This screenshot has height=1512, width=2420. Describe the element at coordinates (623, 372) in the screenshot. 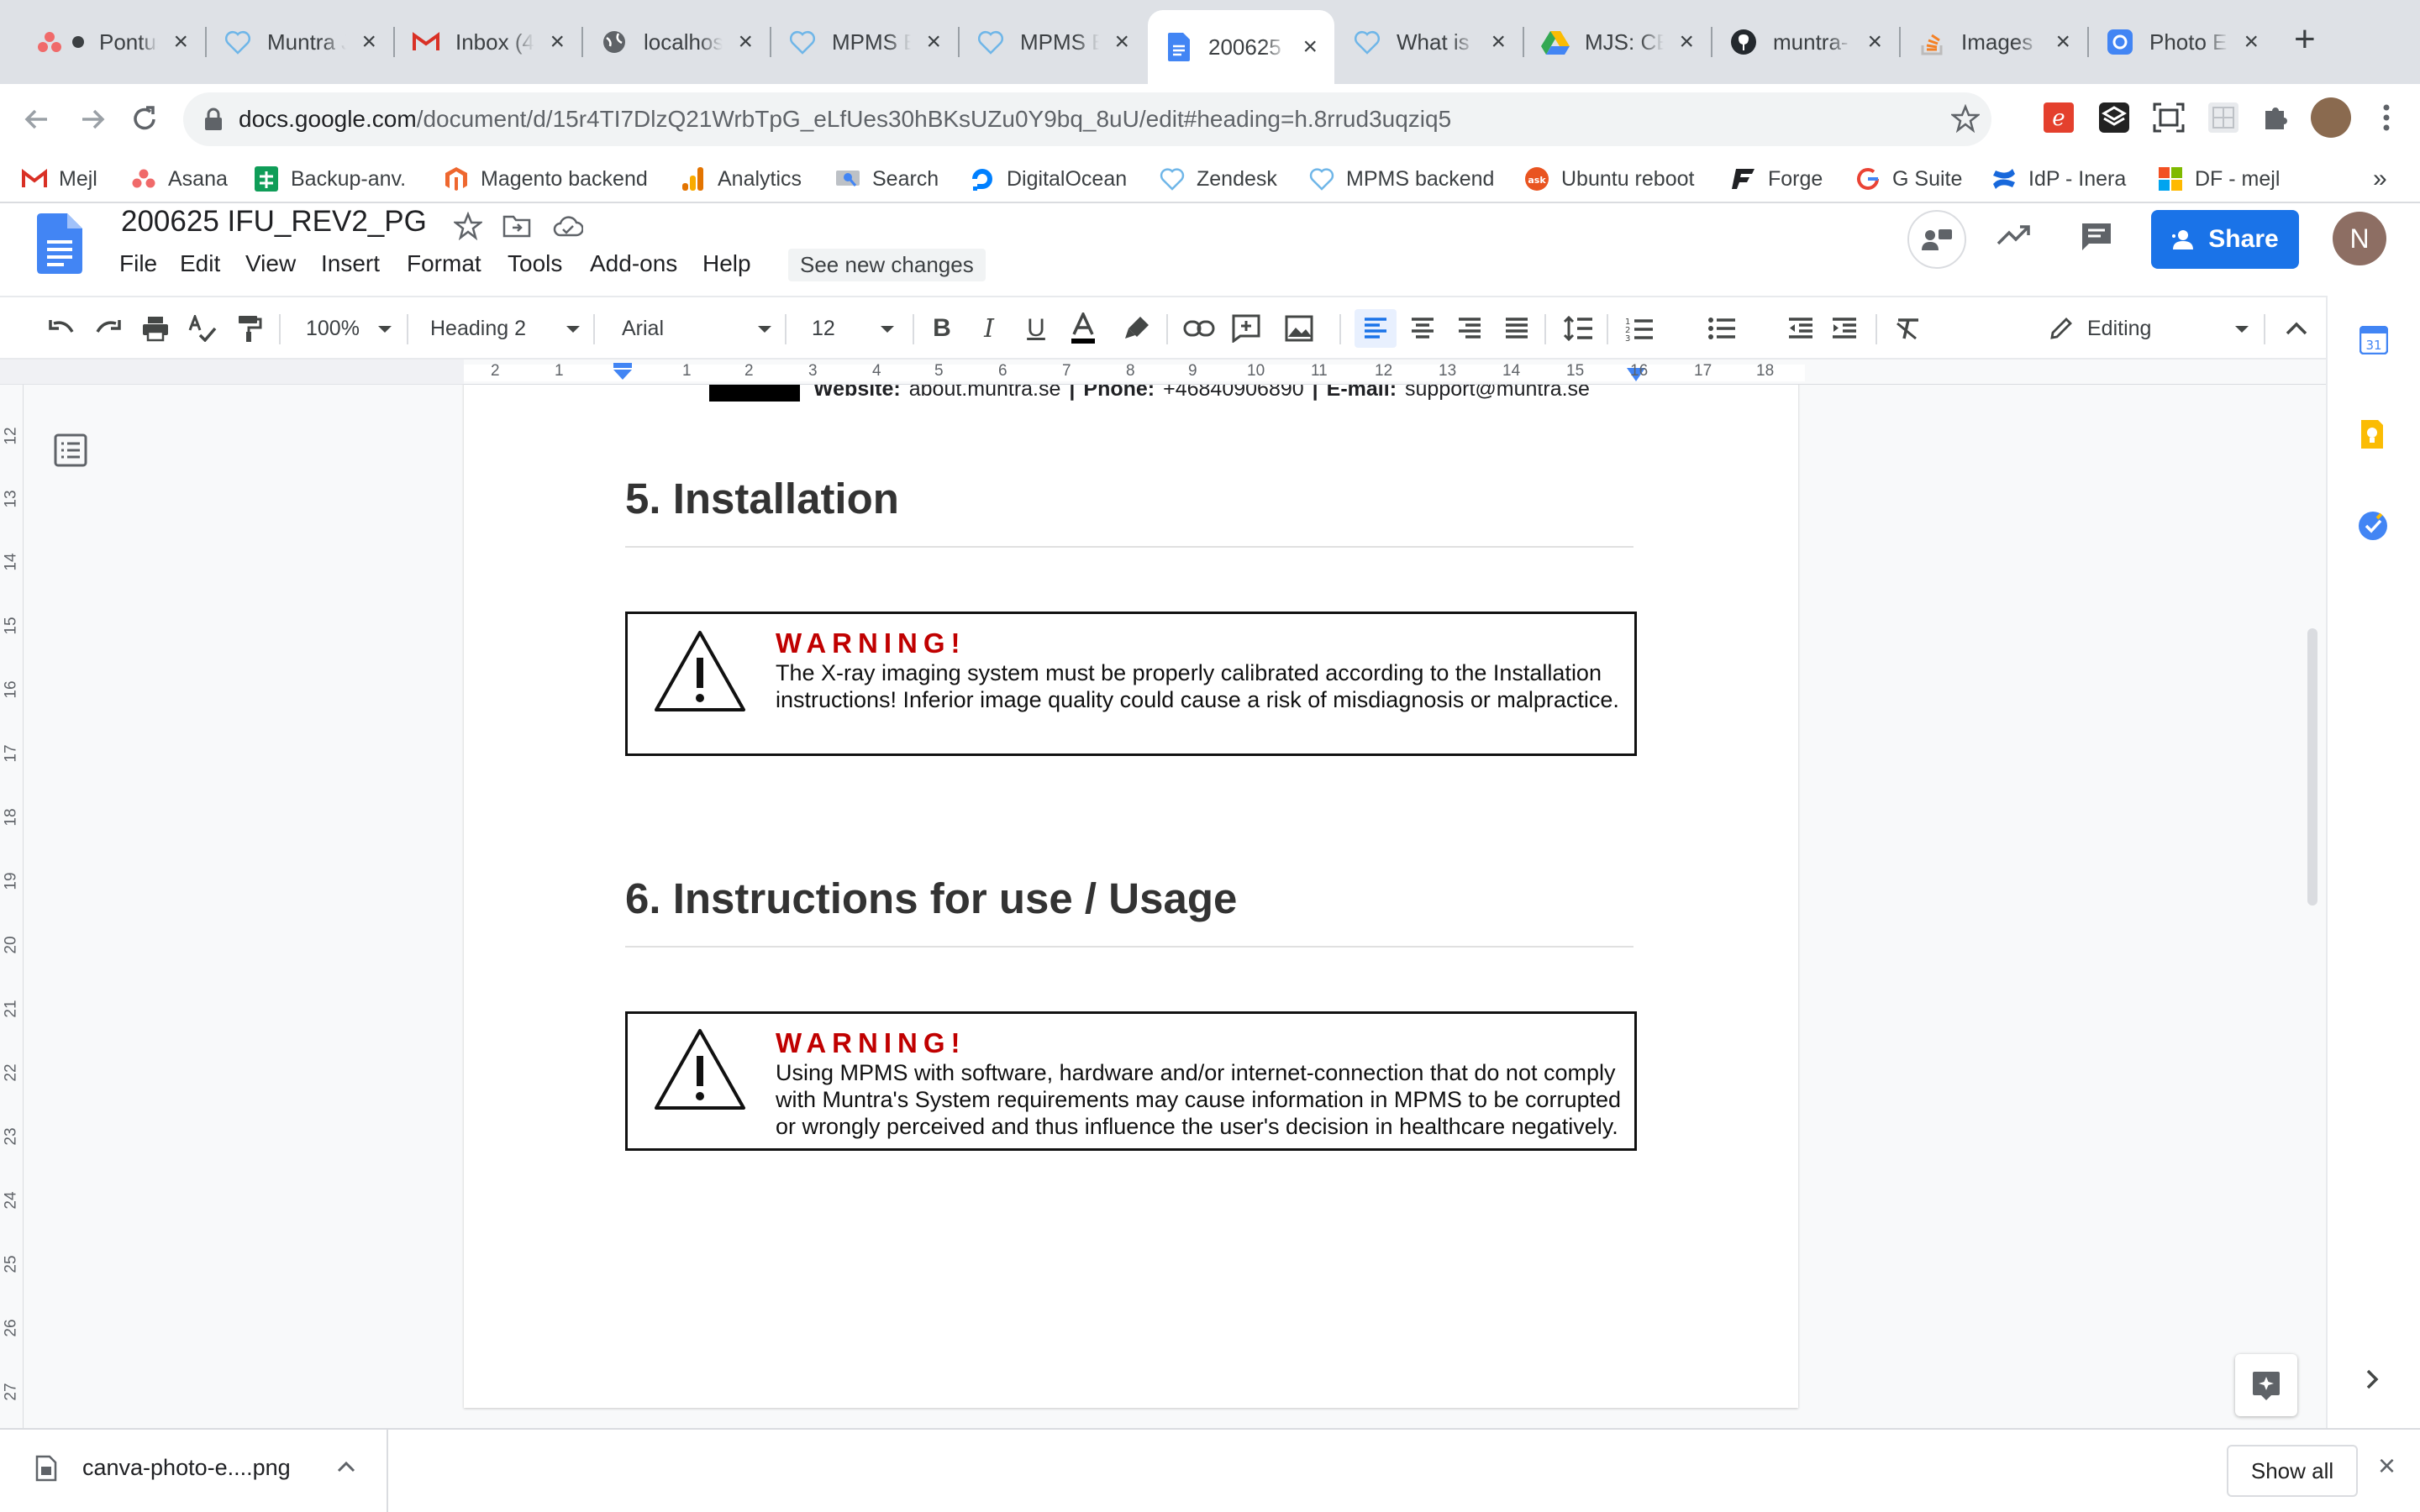

I see `left-indent-marker-icon` at that location.